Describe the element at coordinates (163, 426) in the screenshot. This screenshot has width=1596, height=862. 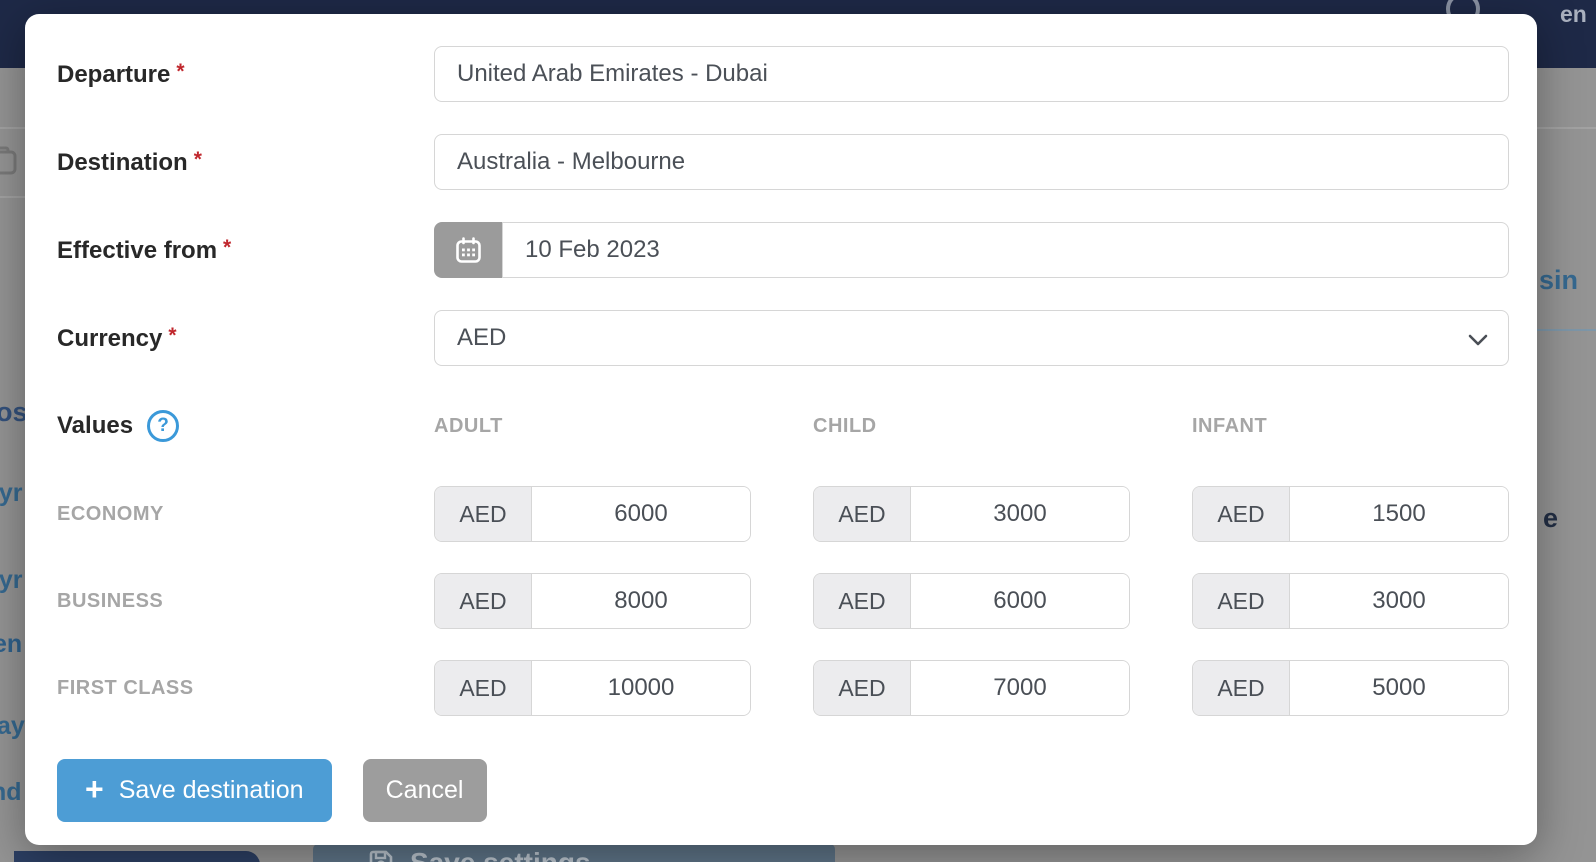
I see `help-icon: ?` at that location.